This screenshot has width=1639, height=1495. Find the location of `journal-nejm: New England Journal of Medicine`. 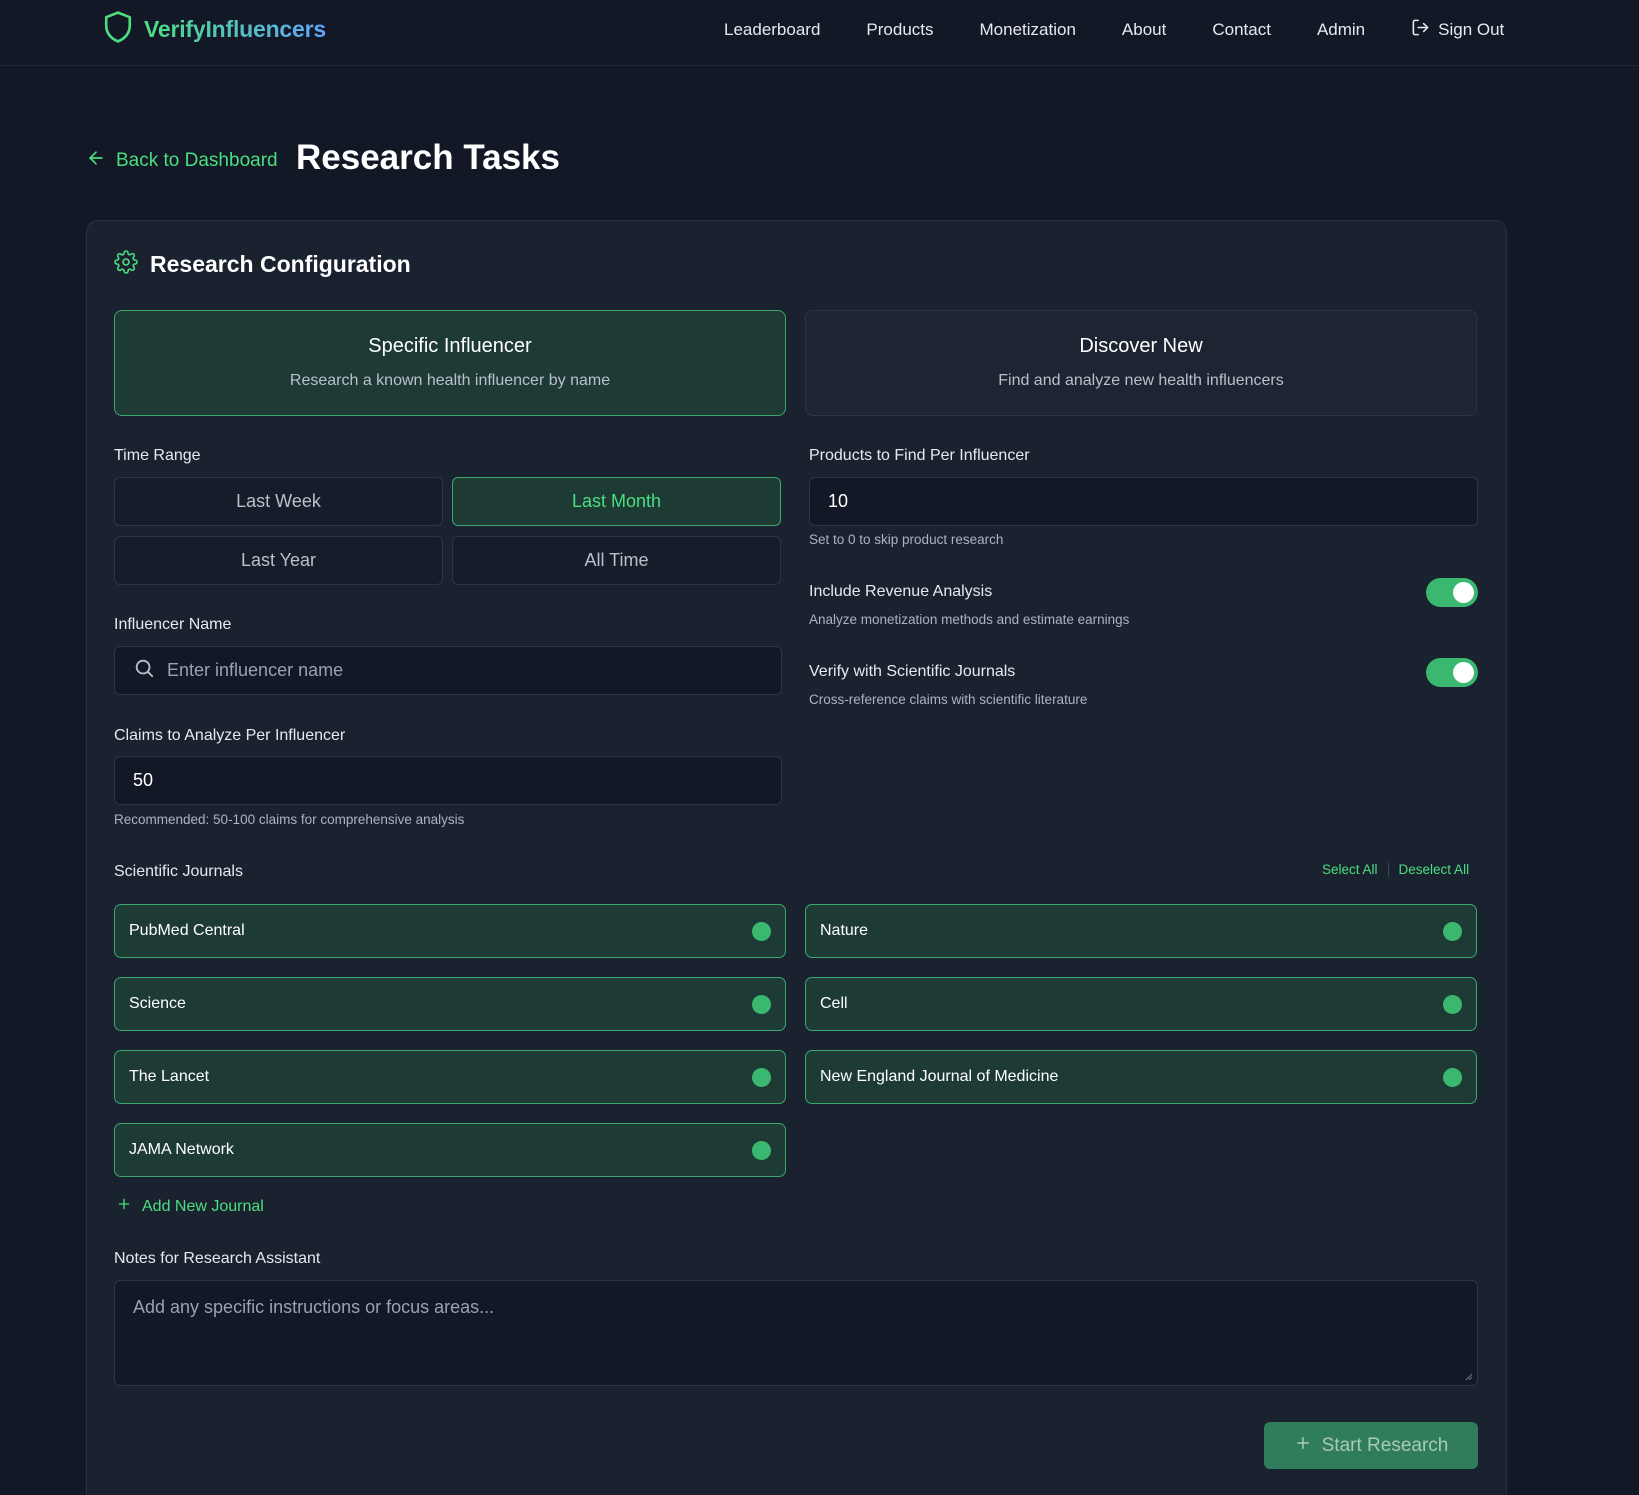

journal-nejm: New England Journal of Medicine is located at coordinates (1141, 1077).